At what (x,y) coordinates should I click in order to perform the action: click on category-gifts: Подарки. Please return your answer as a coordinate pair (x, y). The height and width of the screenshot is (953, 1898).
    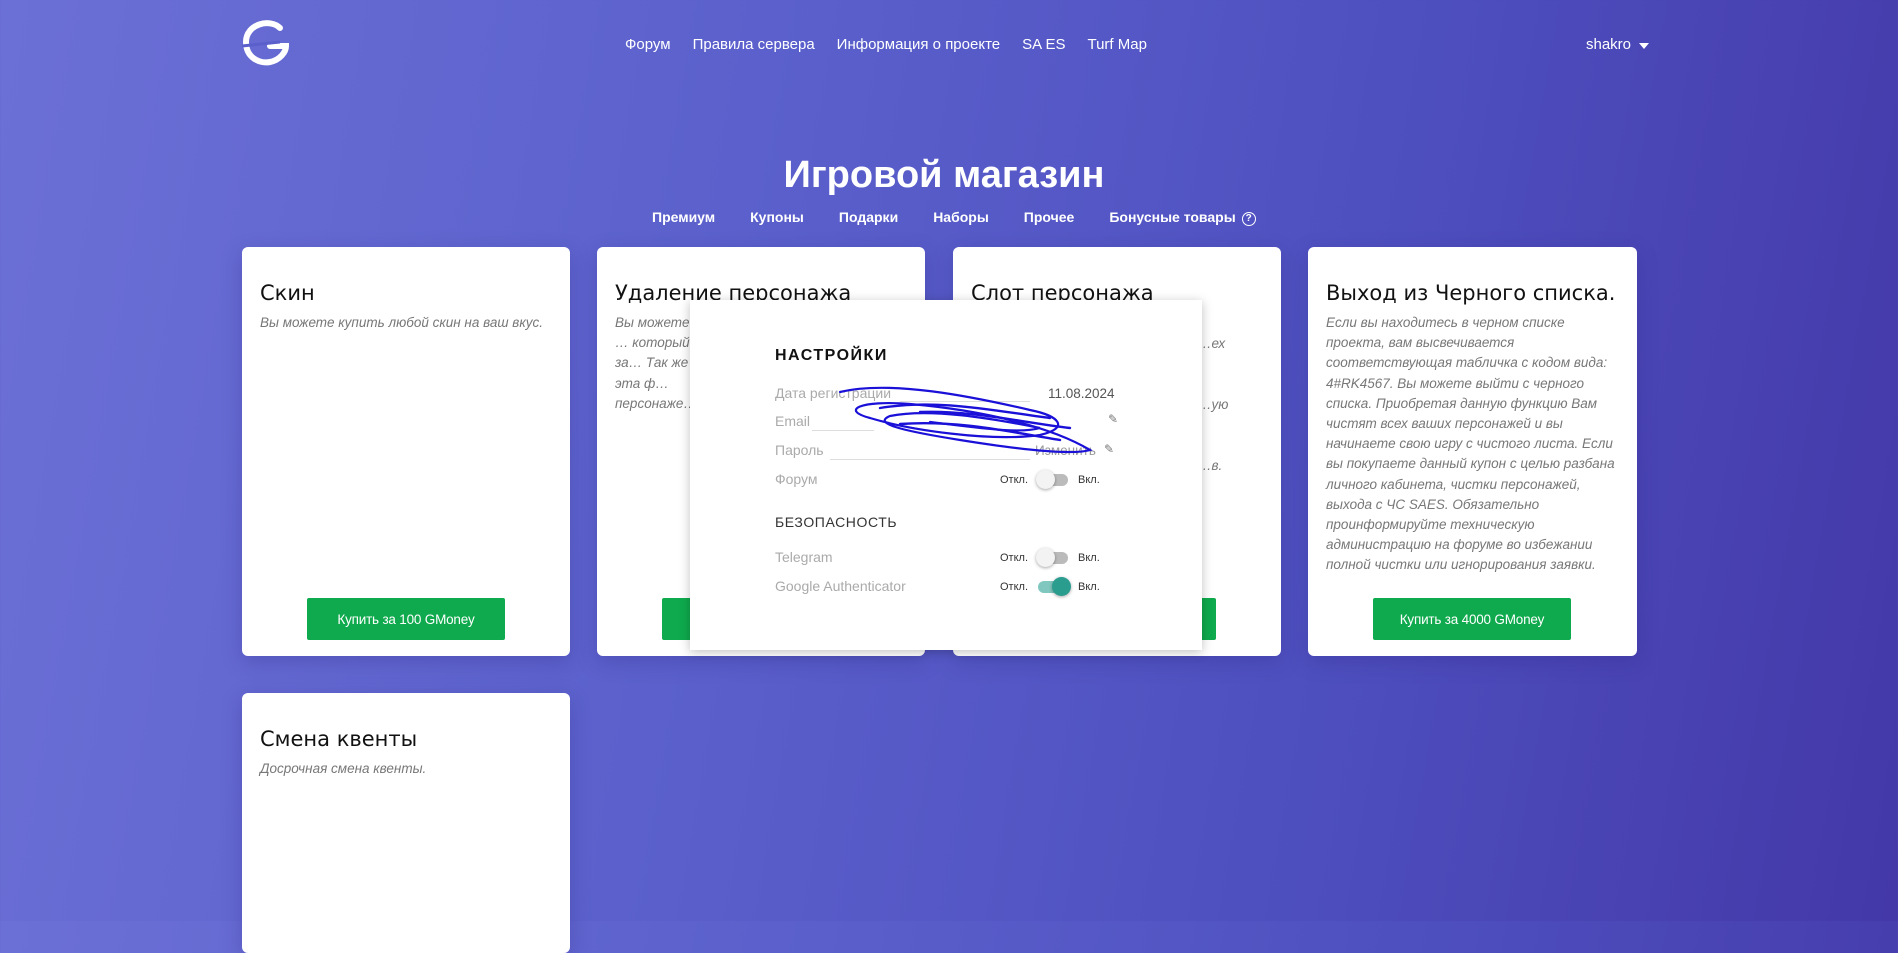
    Looking at the image, I should click on (868, 217).